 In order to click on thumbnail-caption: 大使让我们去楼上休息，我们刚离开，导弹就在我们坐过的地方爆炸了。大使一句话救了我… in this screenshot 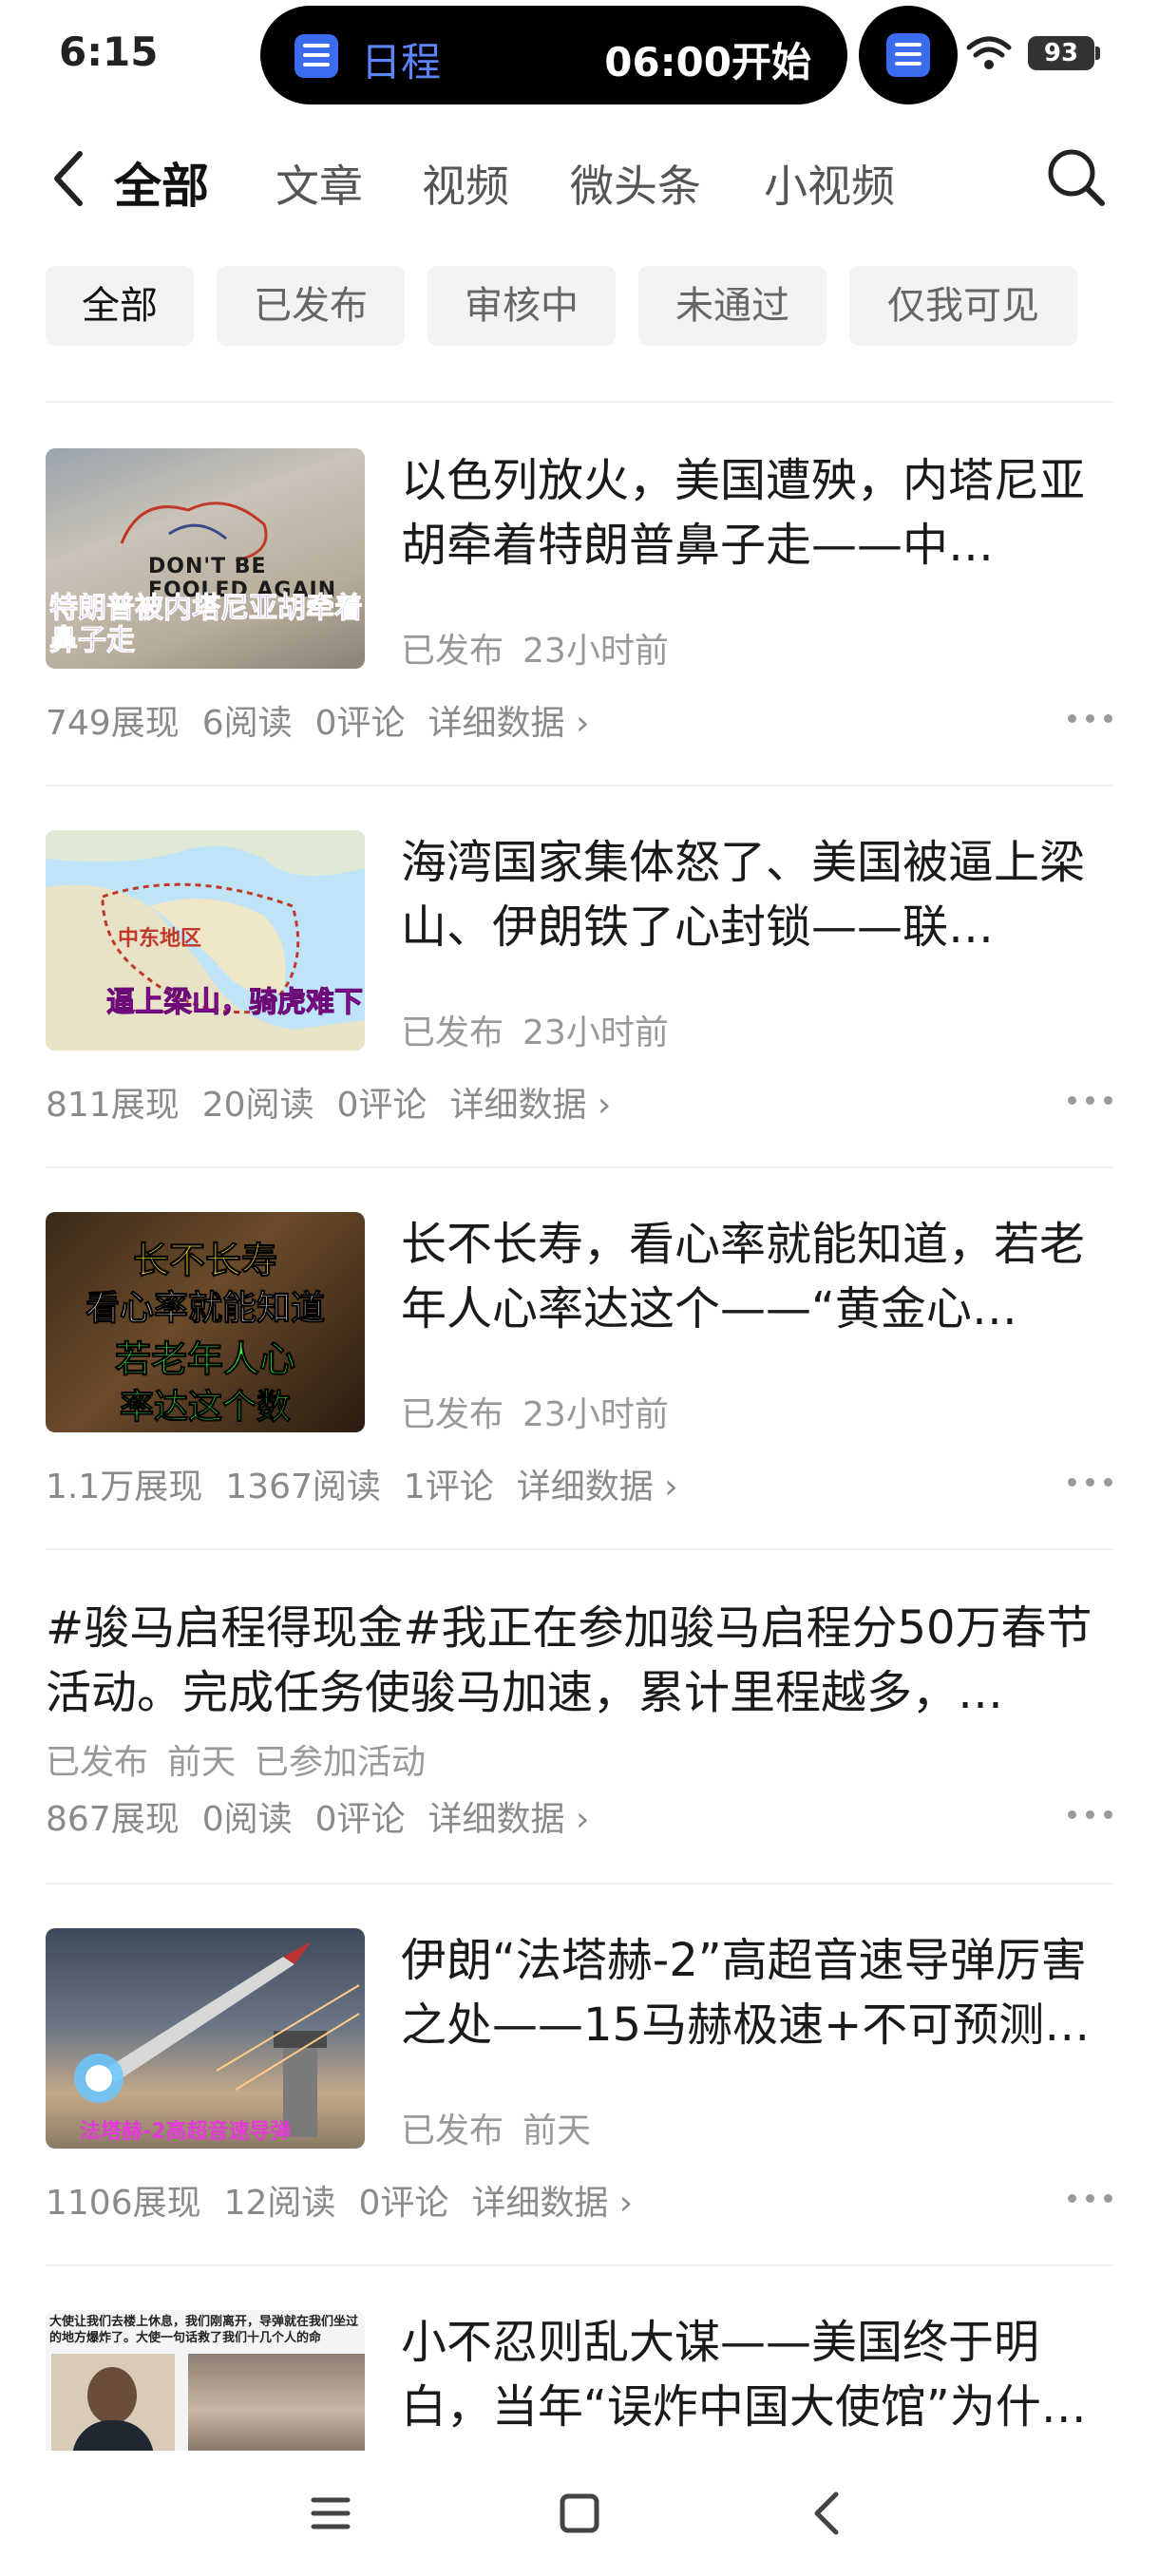, I will do `click(204, 2330)`.